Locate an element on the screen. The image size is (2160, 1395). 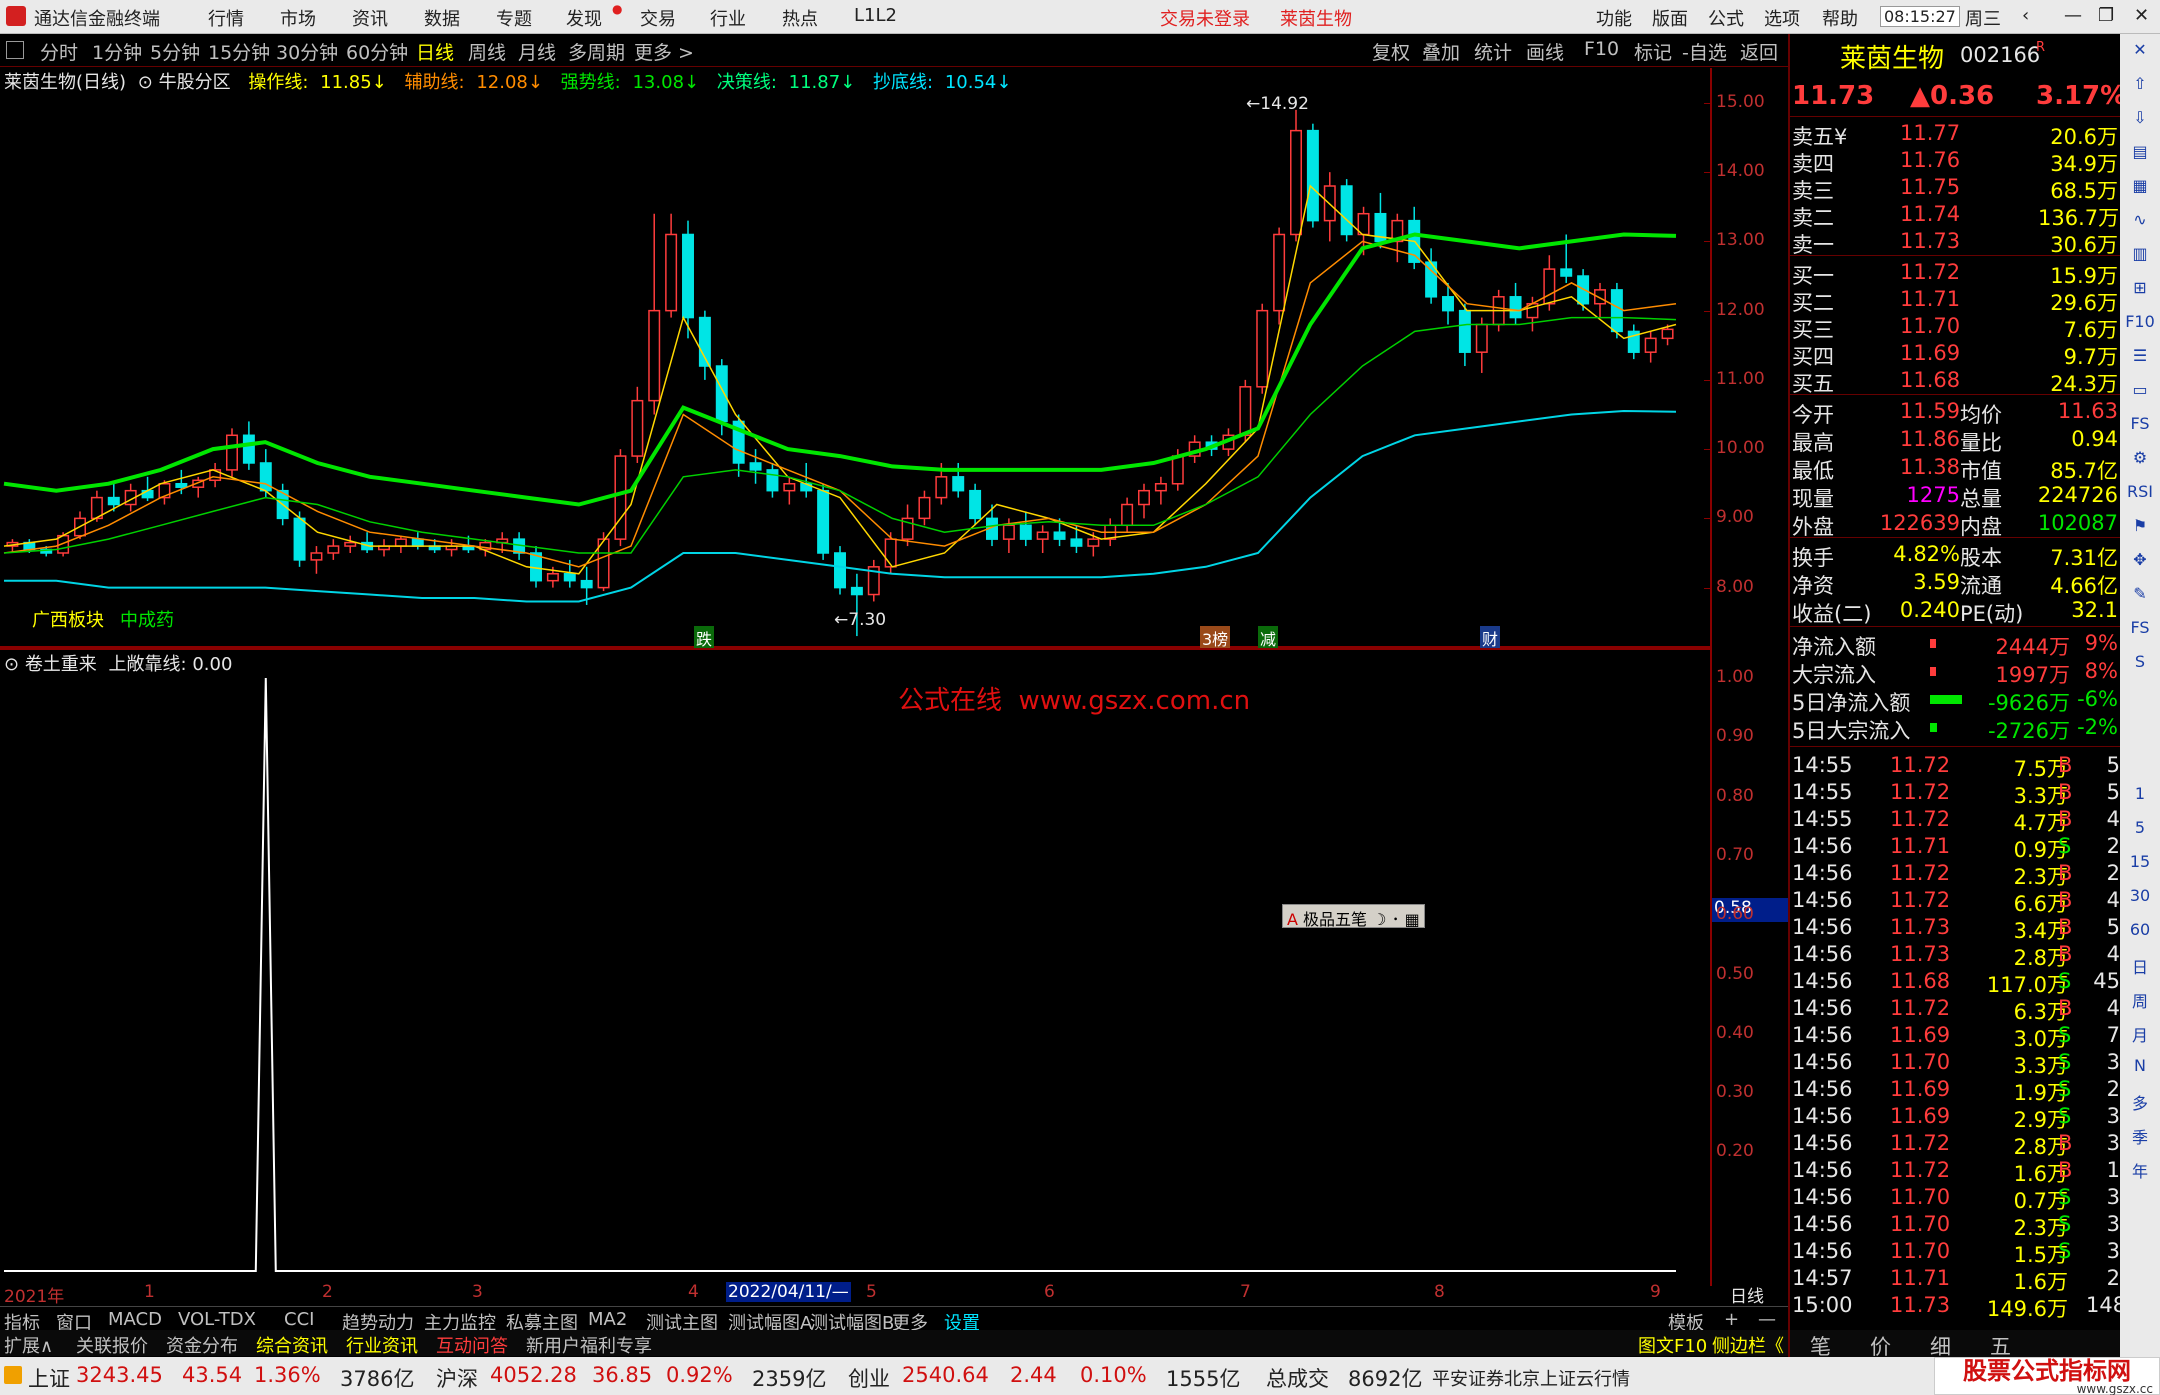
tool-mark: 标记 is located at coordinates (1653, 51).